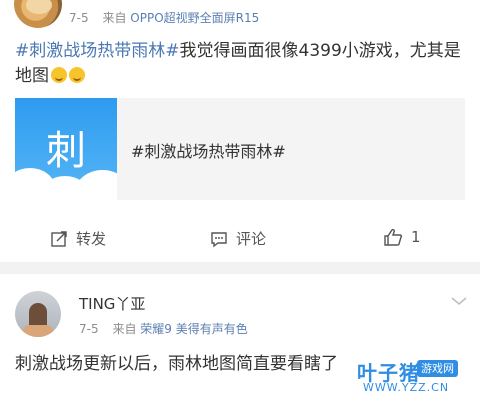  I want to click on username: TING丫亚, so click(112, 303).